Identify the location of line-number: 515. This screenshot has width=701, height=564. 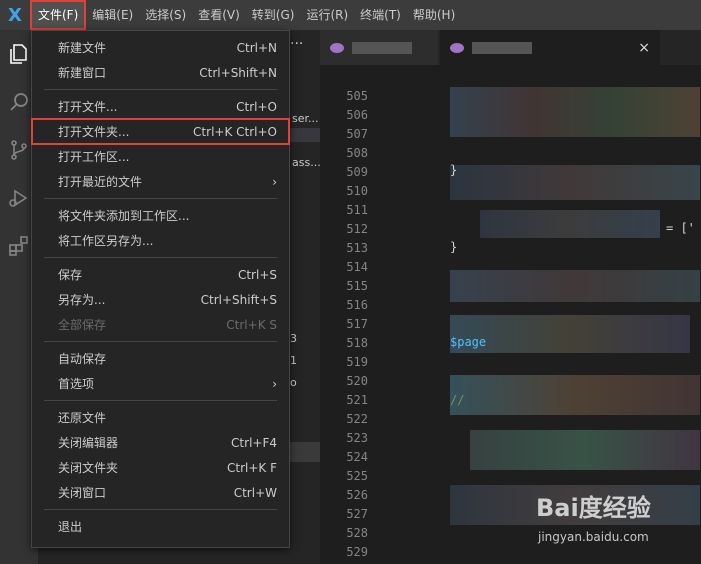
(357, 286).